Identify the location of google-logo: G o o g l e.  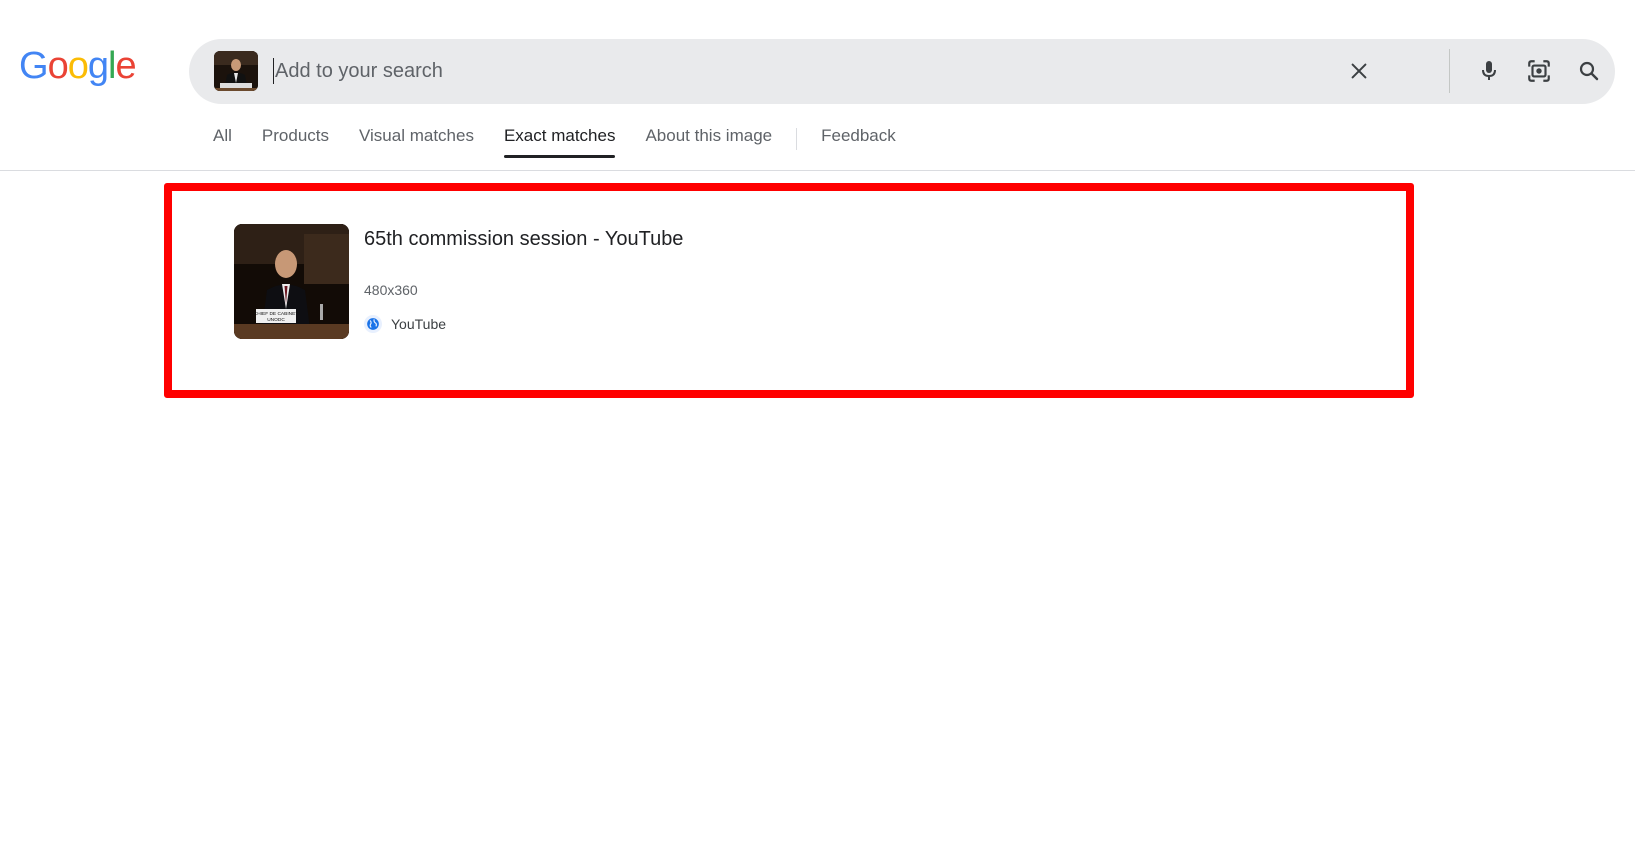
(78, 66).